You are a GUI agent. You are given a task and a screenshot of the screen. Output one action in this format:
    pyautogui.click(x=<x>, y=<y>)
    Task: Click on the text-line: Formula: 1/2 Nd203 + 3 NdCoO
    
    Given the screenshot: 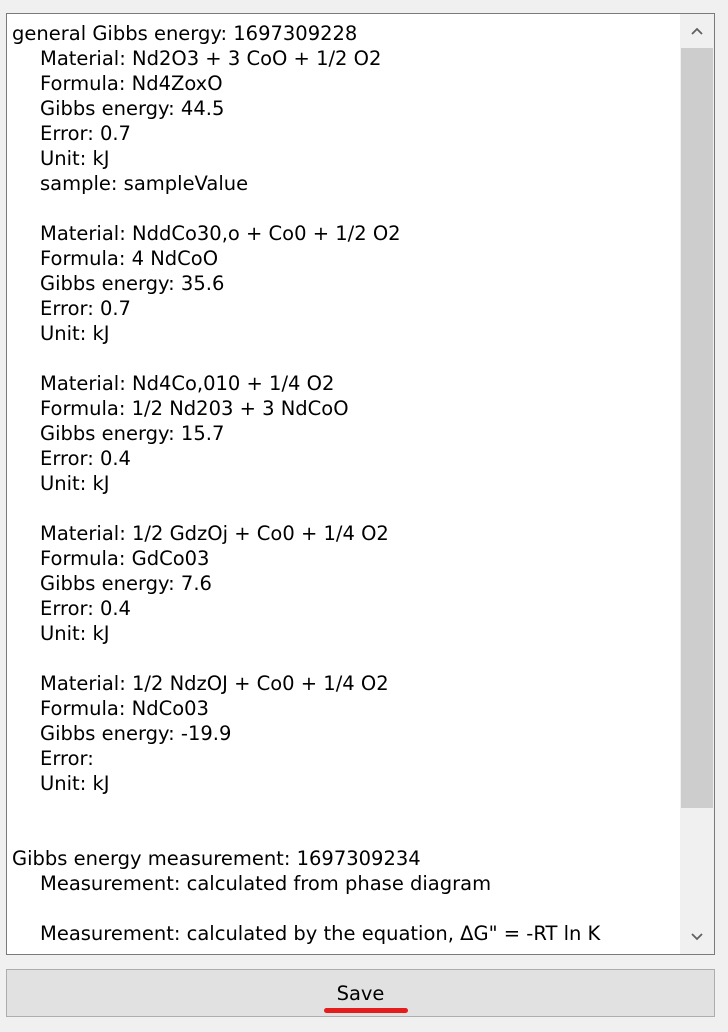 What is the action you would take?
    pyautogui.click(x=194, y=408)
    